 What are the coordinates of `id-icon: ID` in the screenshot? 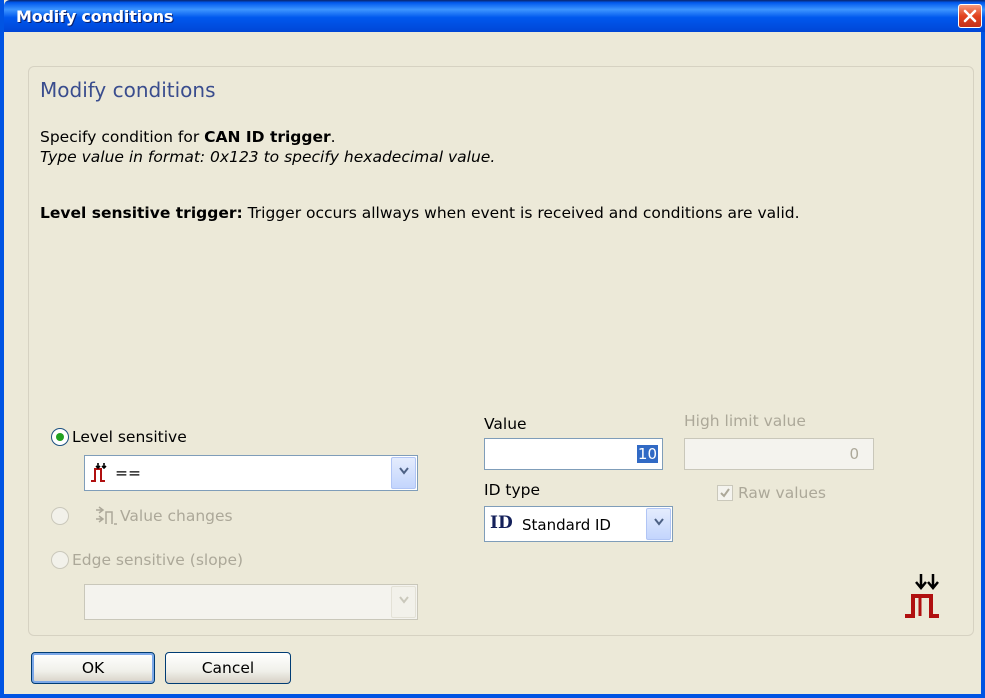 It's located at (501, 523).